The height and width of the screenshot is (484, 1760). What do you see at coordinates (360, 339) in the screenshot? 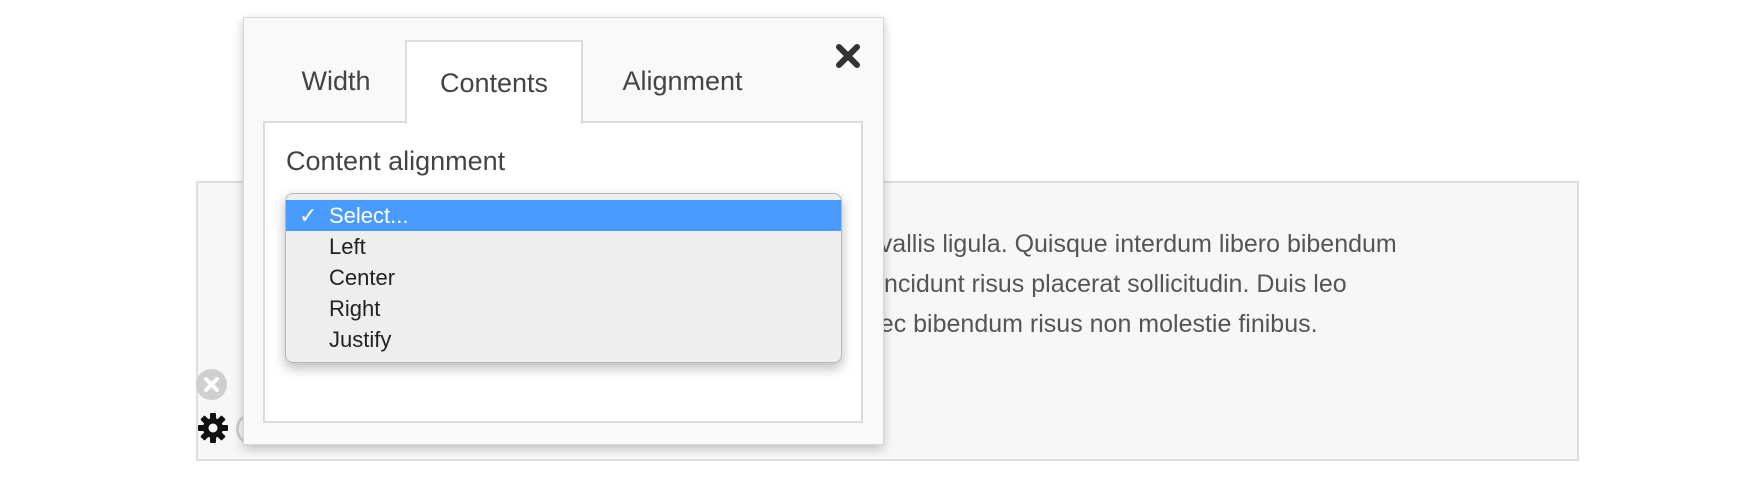
I see `dropdown-option-label: Justify` at bounding box center [360, 339].